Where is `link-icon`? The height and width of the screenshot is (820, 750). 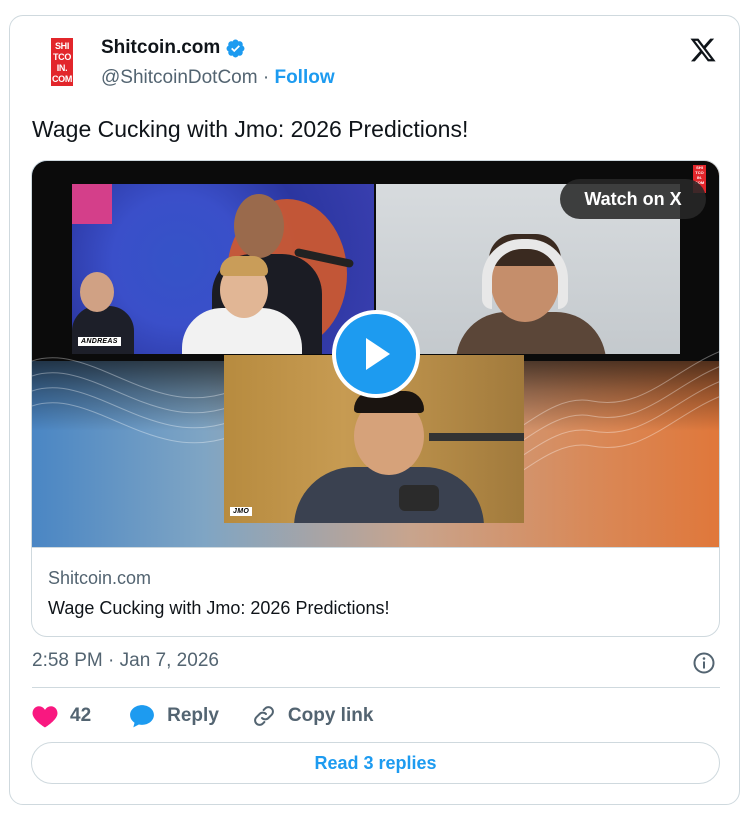
link-icon is located at coordinates (263, 716).